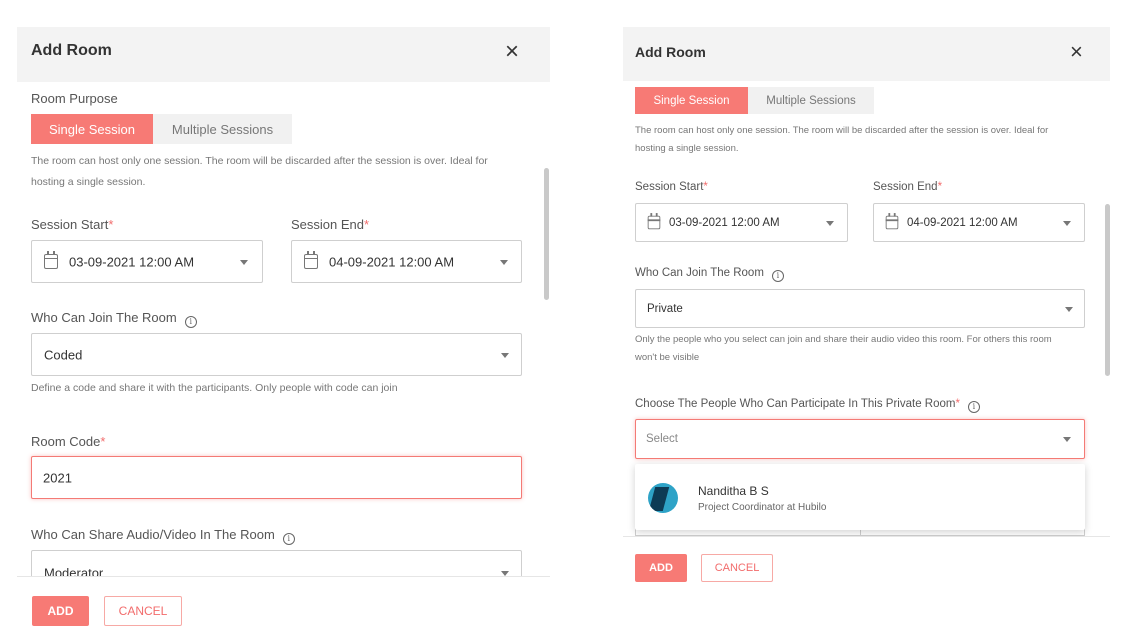 This screenshot has width=1133, height=633. Describe the element at coordinates (733, 491) in the screenshot. I see `option-name: Nanditha B S` at that location.